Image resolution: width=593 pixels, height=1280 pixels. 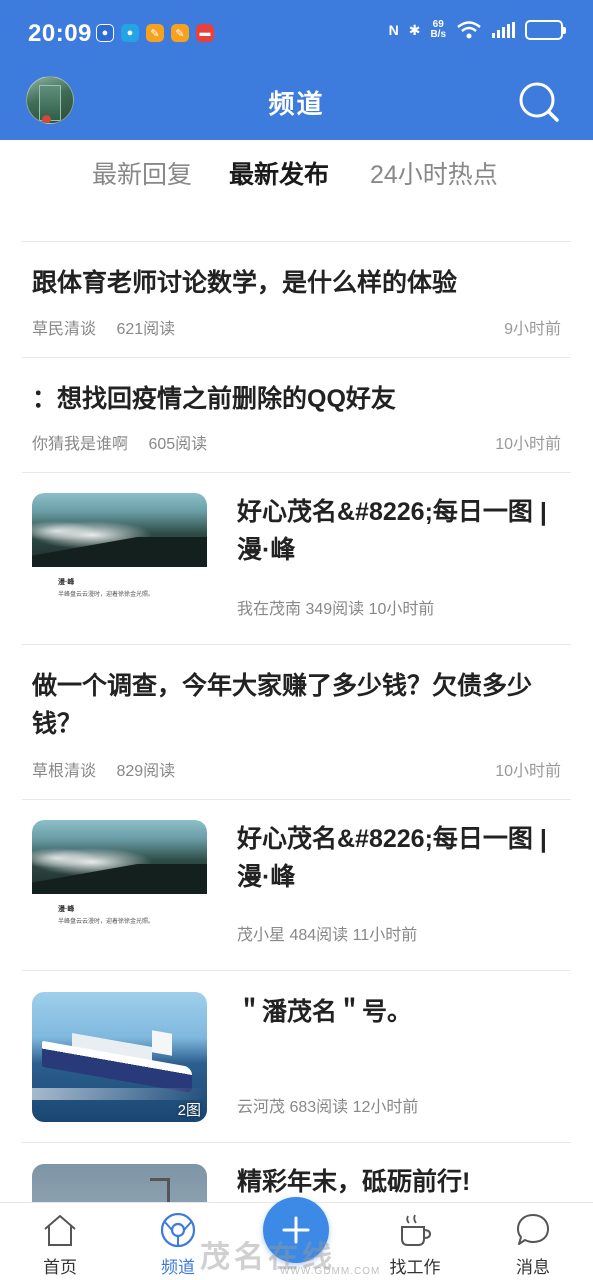 I want to click on post-author: 草根清谈, so click(x=64, y=771).